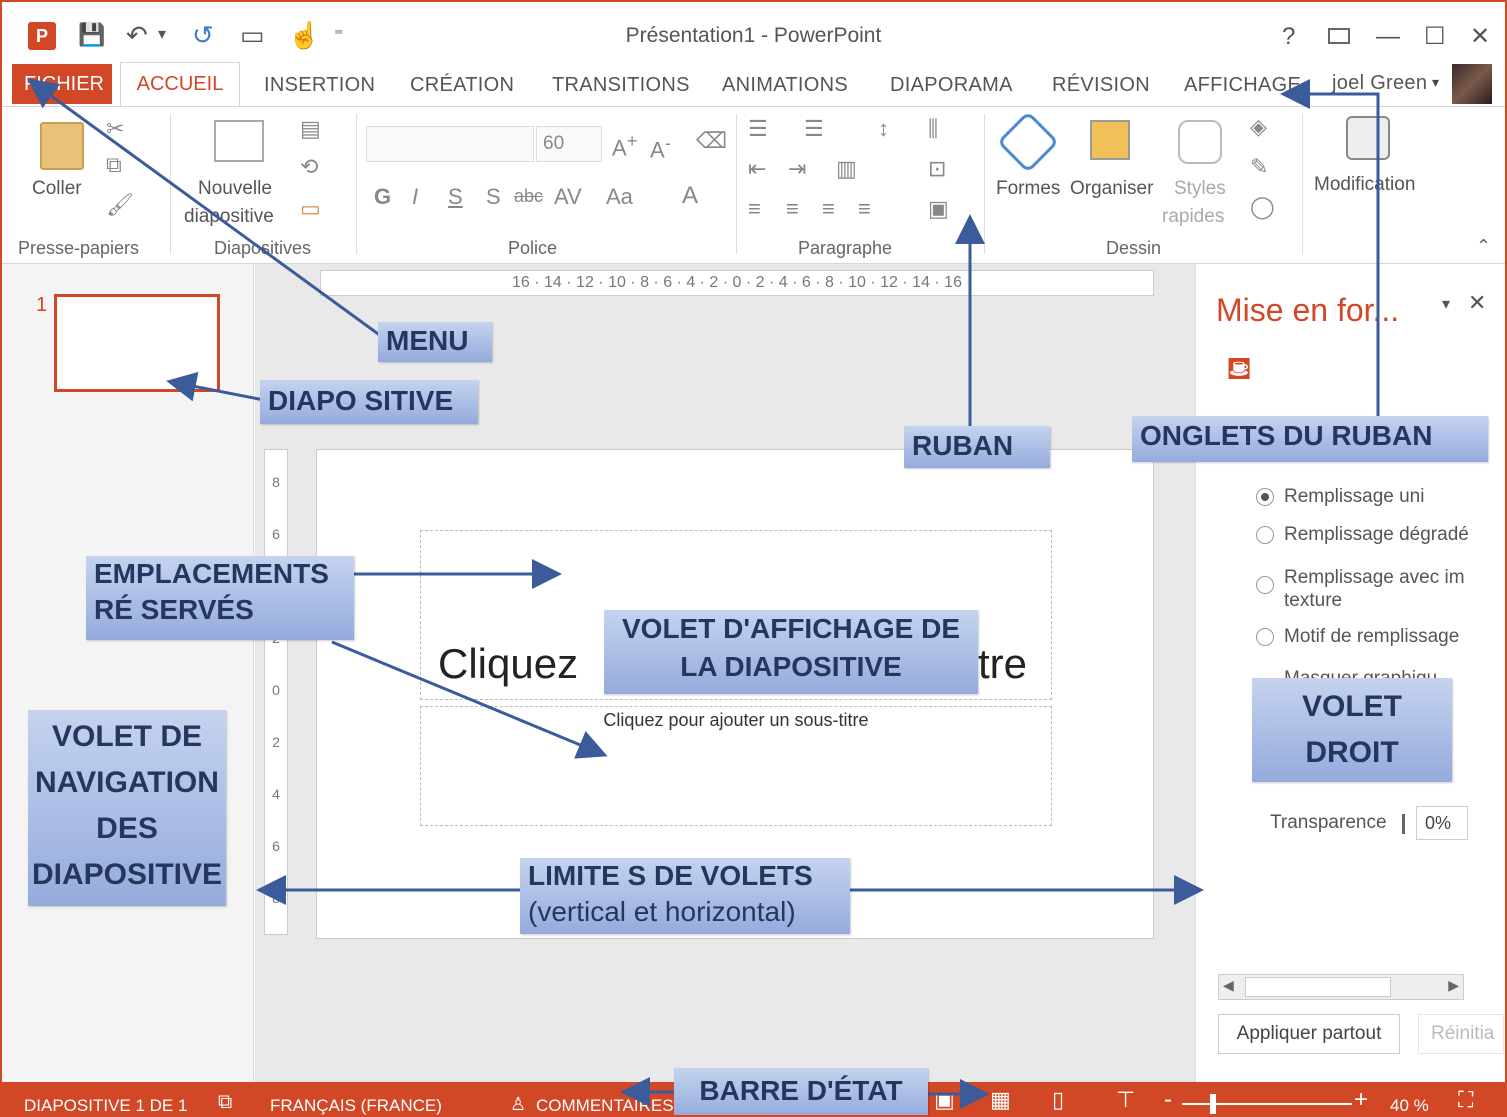 The width and height of the screenshot is (1507, 1117). Describe the element at coordinates (127, 828) in the screenshot. I see `callout-volet-nav-line3: DES` at that location.